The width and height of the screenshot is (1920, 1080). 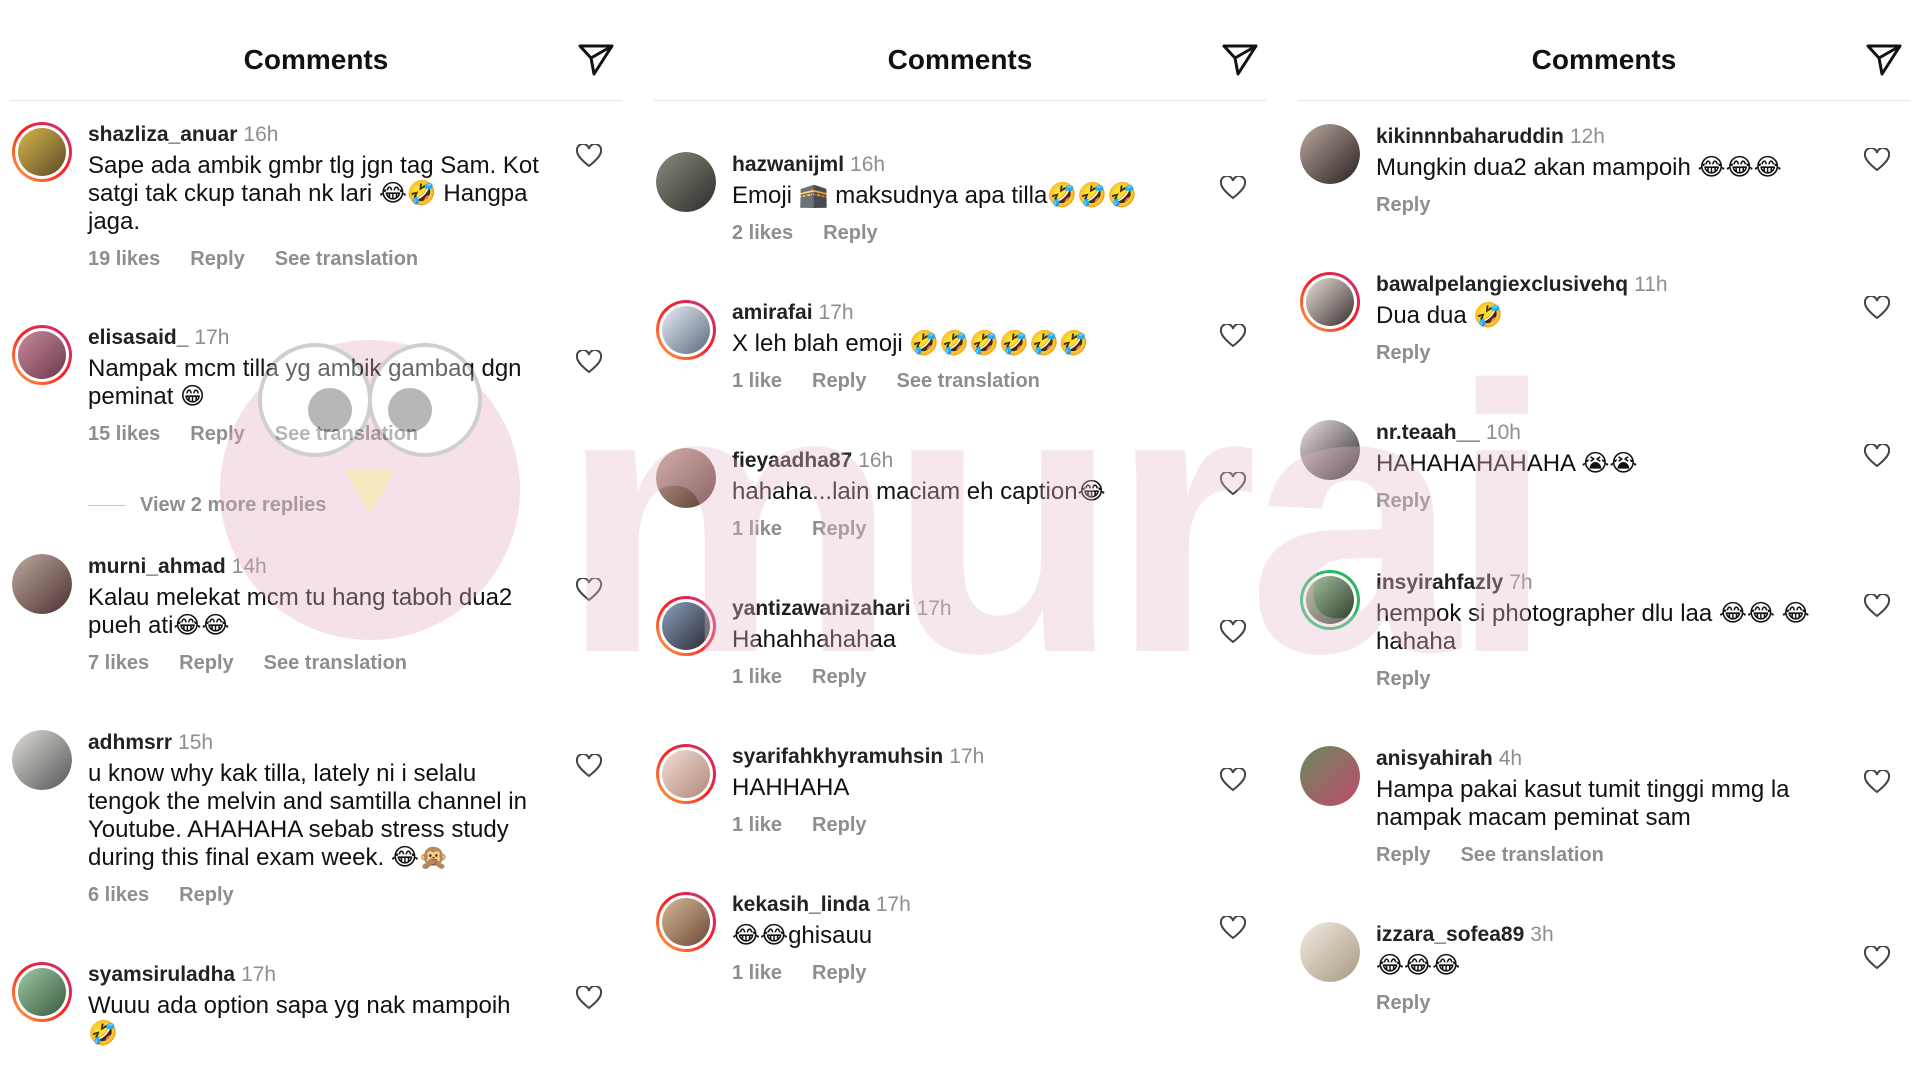 What do you see at coordinates (118, 663) in the screenshot?
I see `likes-count: 7 likes` at bounding box center [118, 663].